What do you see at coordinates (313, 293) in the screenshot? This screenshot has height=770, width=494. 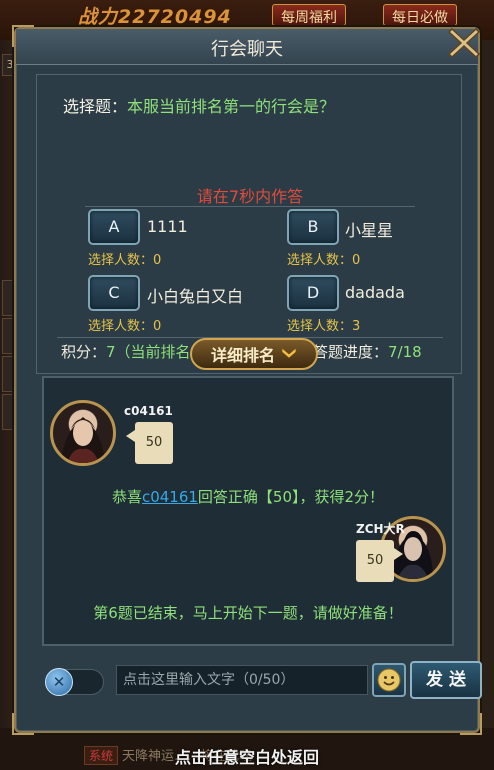 I see `option-d-button: D` at bounding box center [313, 293].